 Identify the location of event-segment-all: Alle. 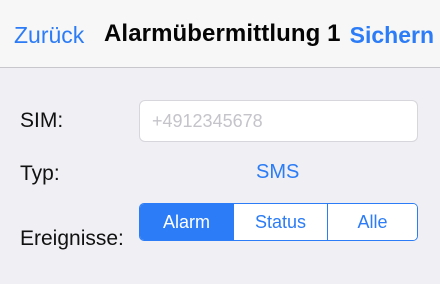
(372, 222).